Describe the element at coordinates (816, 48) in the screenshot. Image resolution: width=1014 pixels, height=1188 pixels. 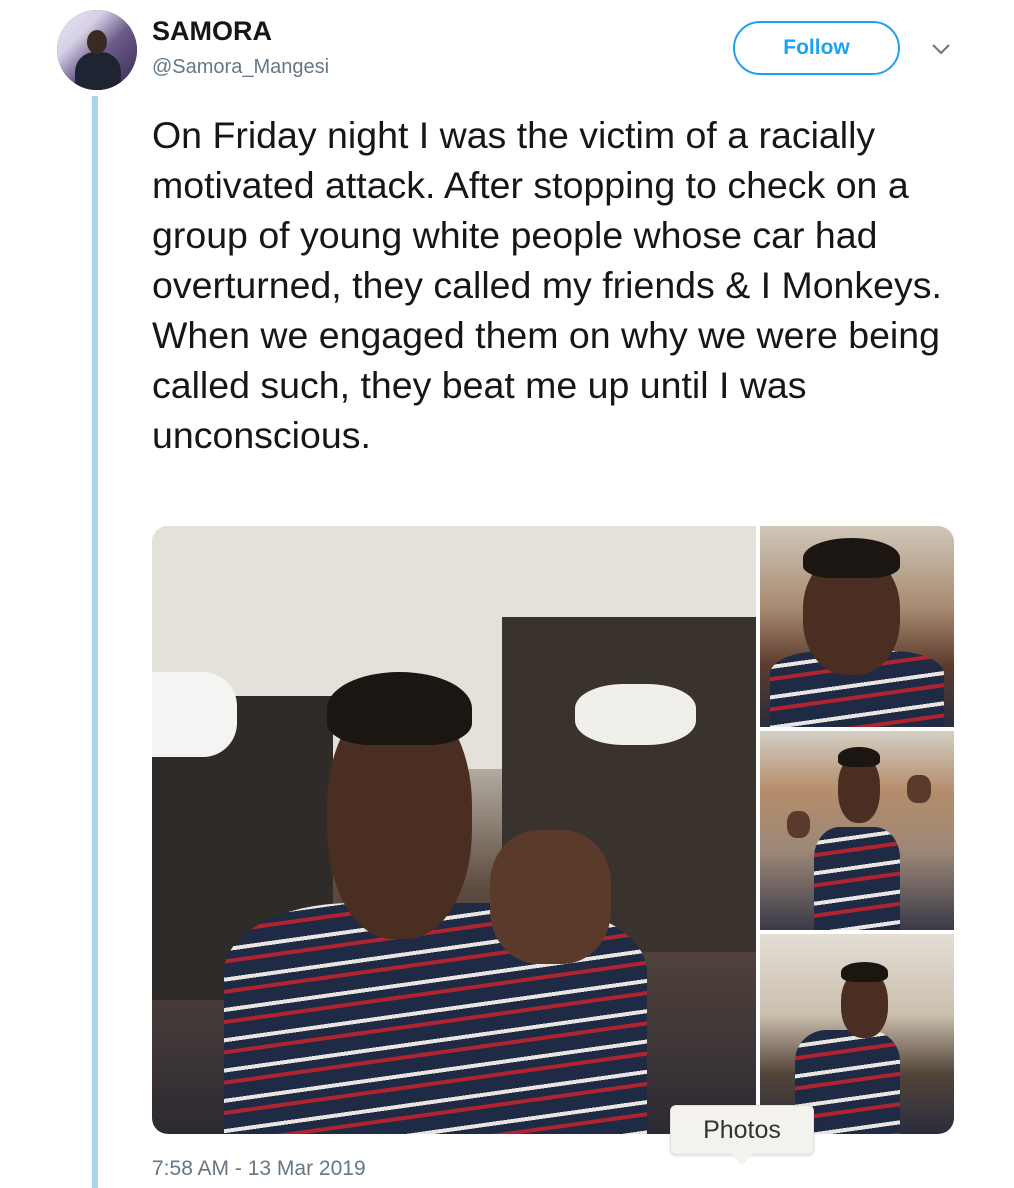
I see `follow-button: Follow` at that location.